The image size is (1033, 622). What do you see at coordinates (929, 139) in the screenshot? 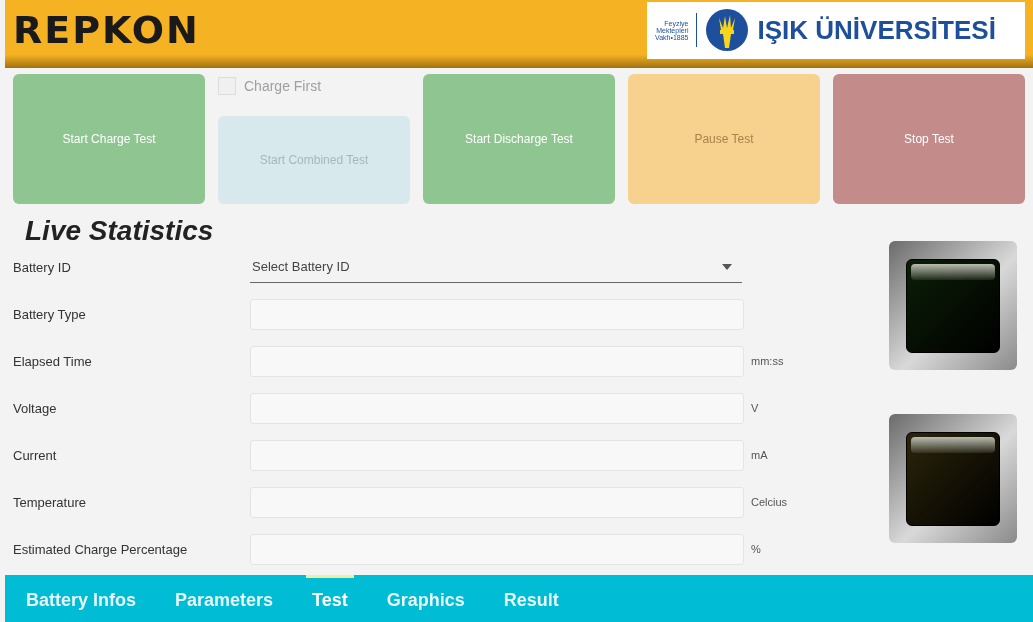
I see `test-button: Stop Test` at bounding box center [929, 139].